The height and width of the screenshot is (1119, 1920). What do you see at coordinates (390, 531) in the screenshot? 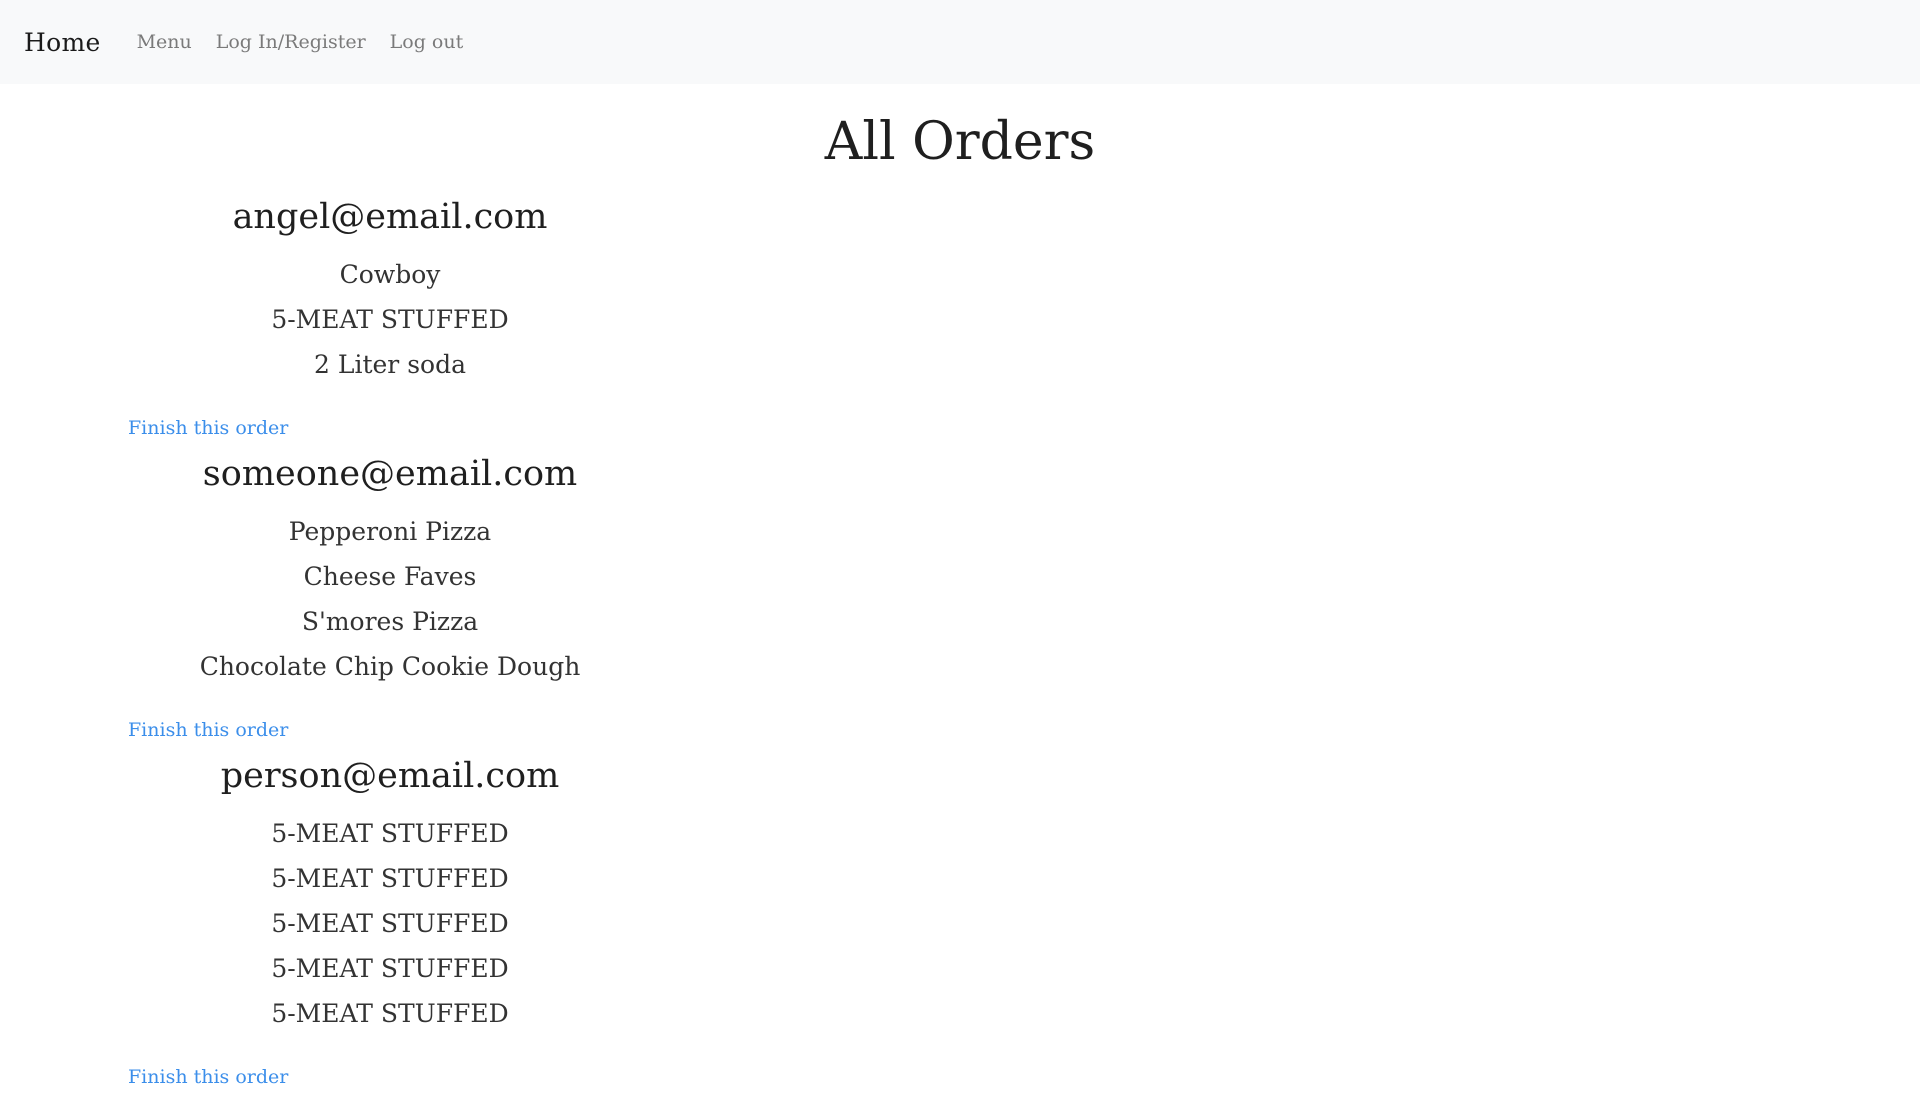
I see `order-item: Pepperoni Pizza` at bounding box center [390, 531].